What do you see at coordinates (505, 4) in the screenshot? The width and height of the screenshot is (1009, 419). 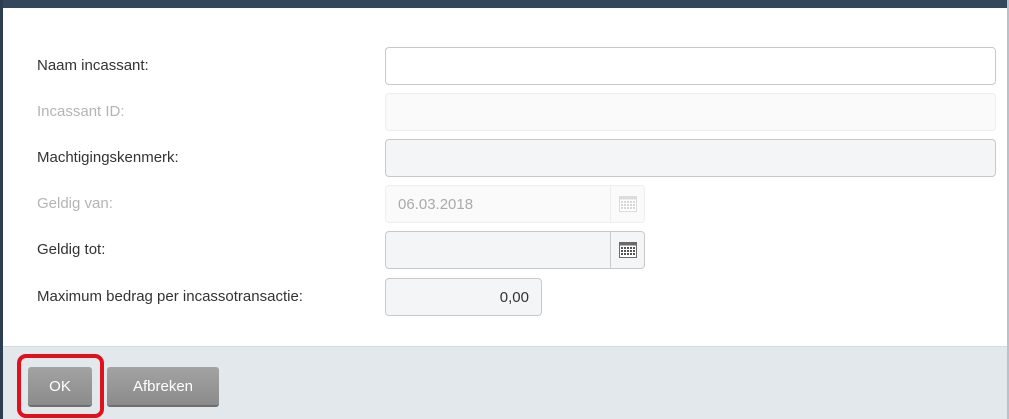 I see `dialog-header-bar` at bounding box center [505, 4].